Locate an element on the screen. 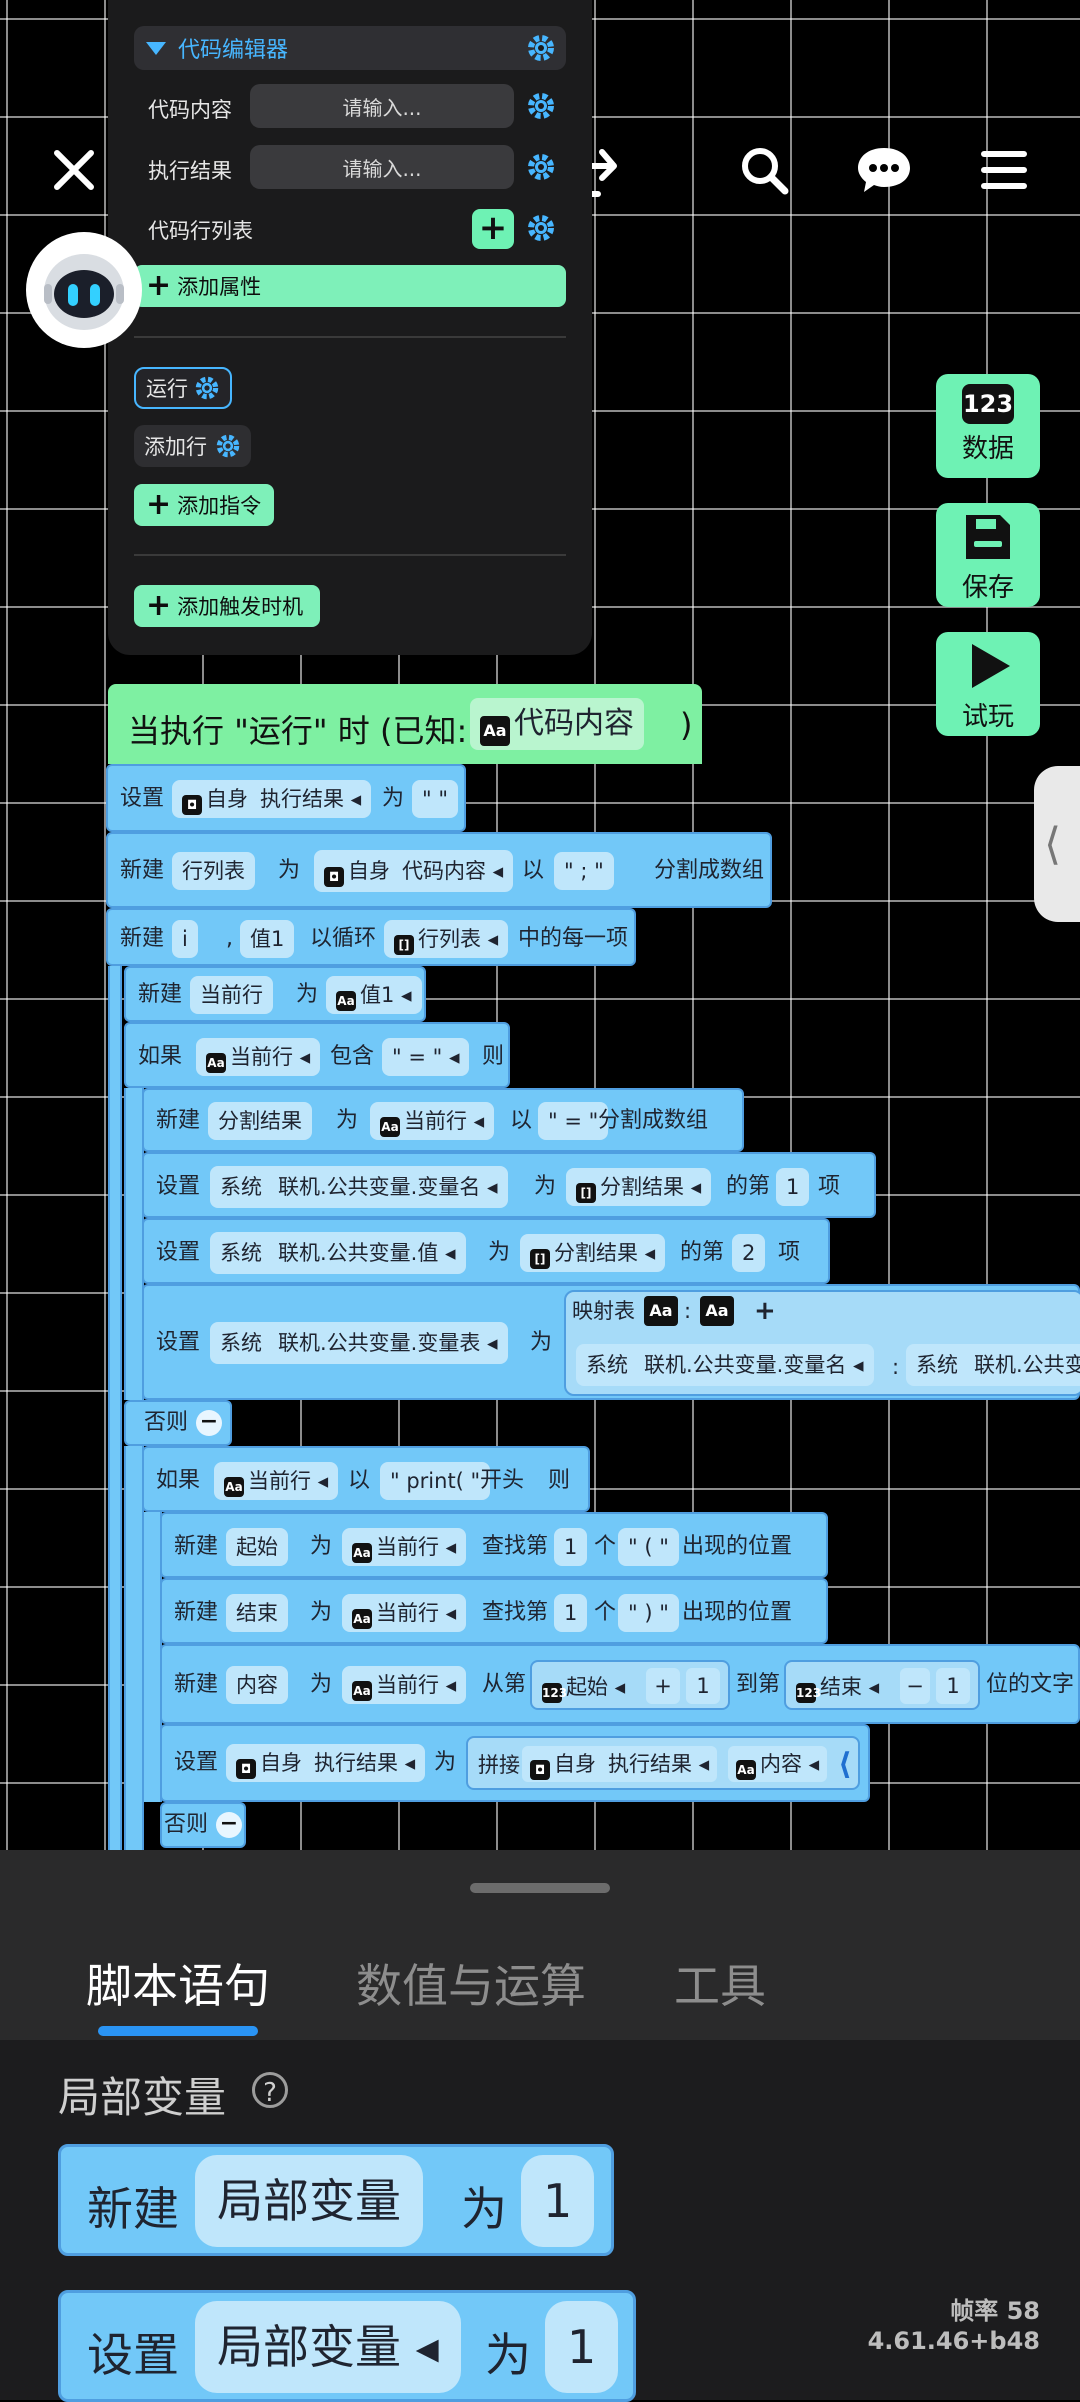  run-event-pill: 运行 is located at coordinates (183, 388).